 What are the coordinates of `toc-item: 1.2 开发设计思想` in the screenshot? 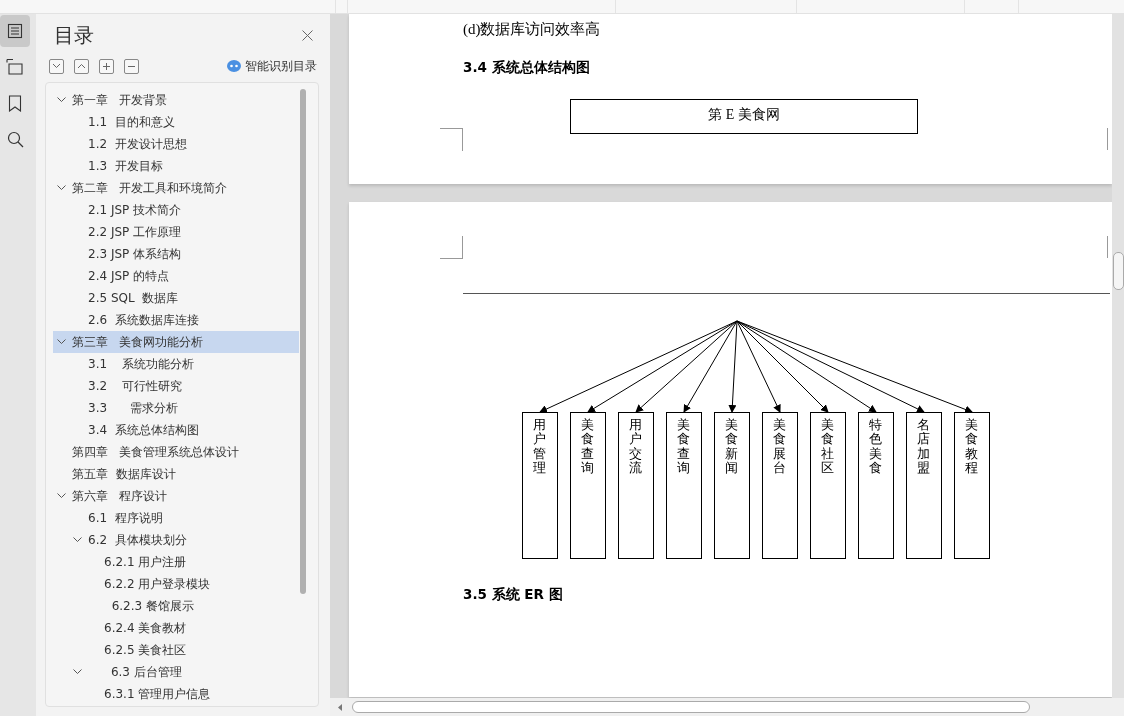 It's located at (176, 144).